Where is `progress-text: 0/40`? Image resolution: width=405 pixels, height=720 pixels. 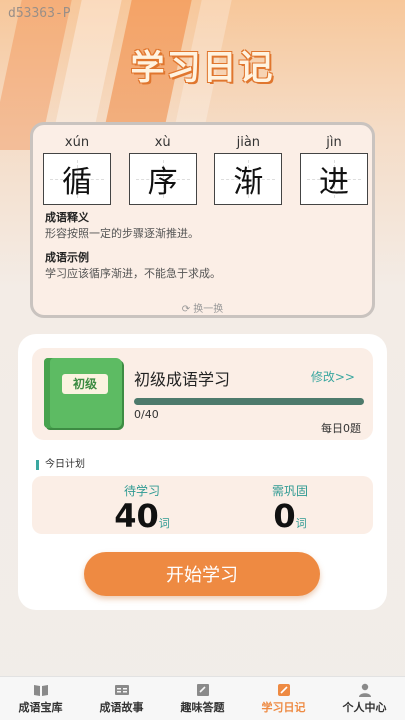
progress-text: 0/40 is located at coordinates (146, 414).